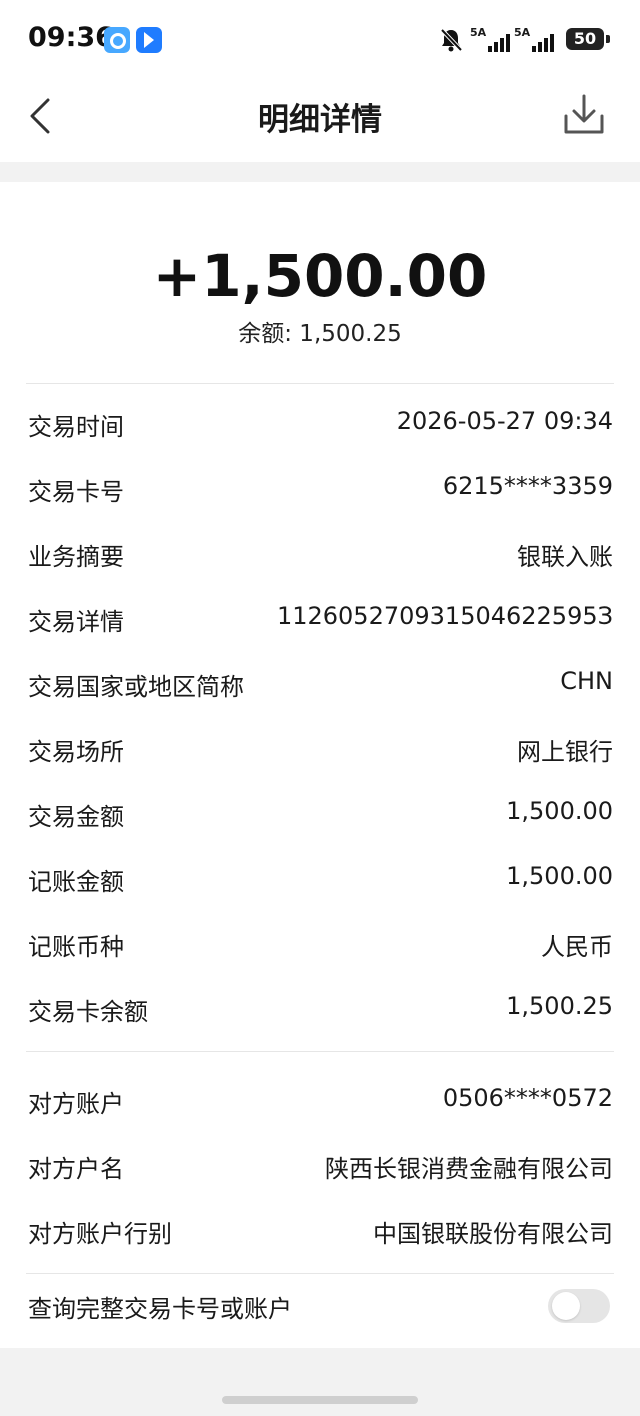  What do you see at coordinates (76, 492) in the screenshot?
I see `detail-label: 交易卡号` at bounding box center [76, 492].